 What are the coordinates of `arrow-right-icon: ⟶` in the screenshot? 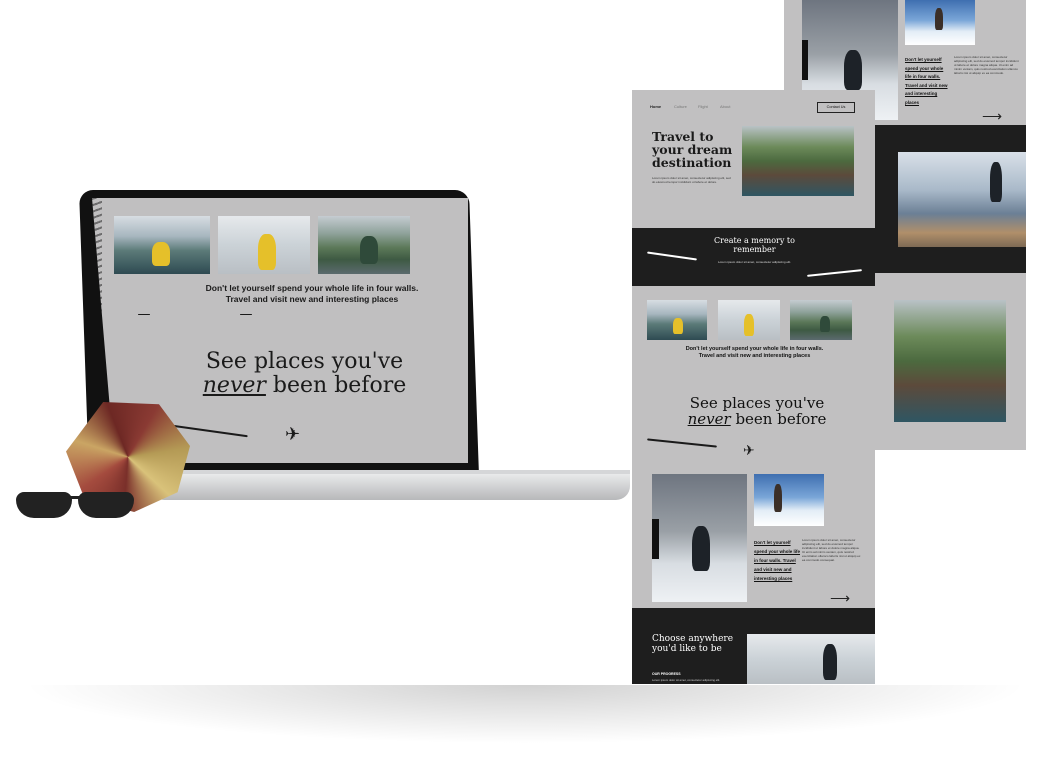 It's located at (992, 116).